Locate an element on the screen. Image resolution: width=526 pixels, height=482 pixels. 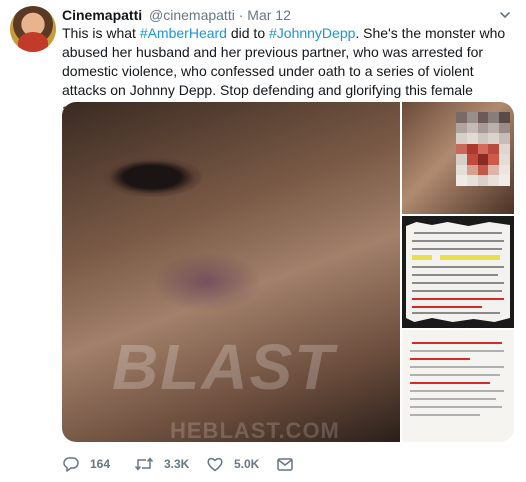
photo-top-right is located at coordinates (458, 158).